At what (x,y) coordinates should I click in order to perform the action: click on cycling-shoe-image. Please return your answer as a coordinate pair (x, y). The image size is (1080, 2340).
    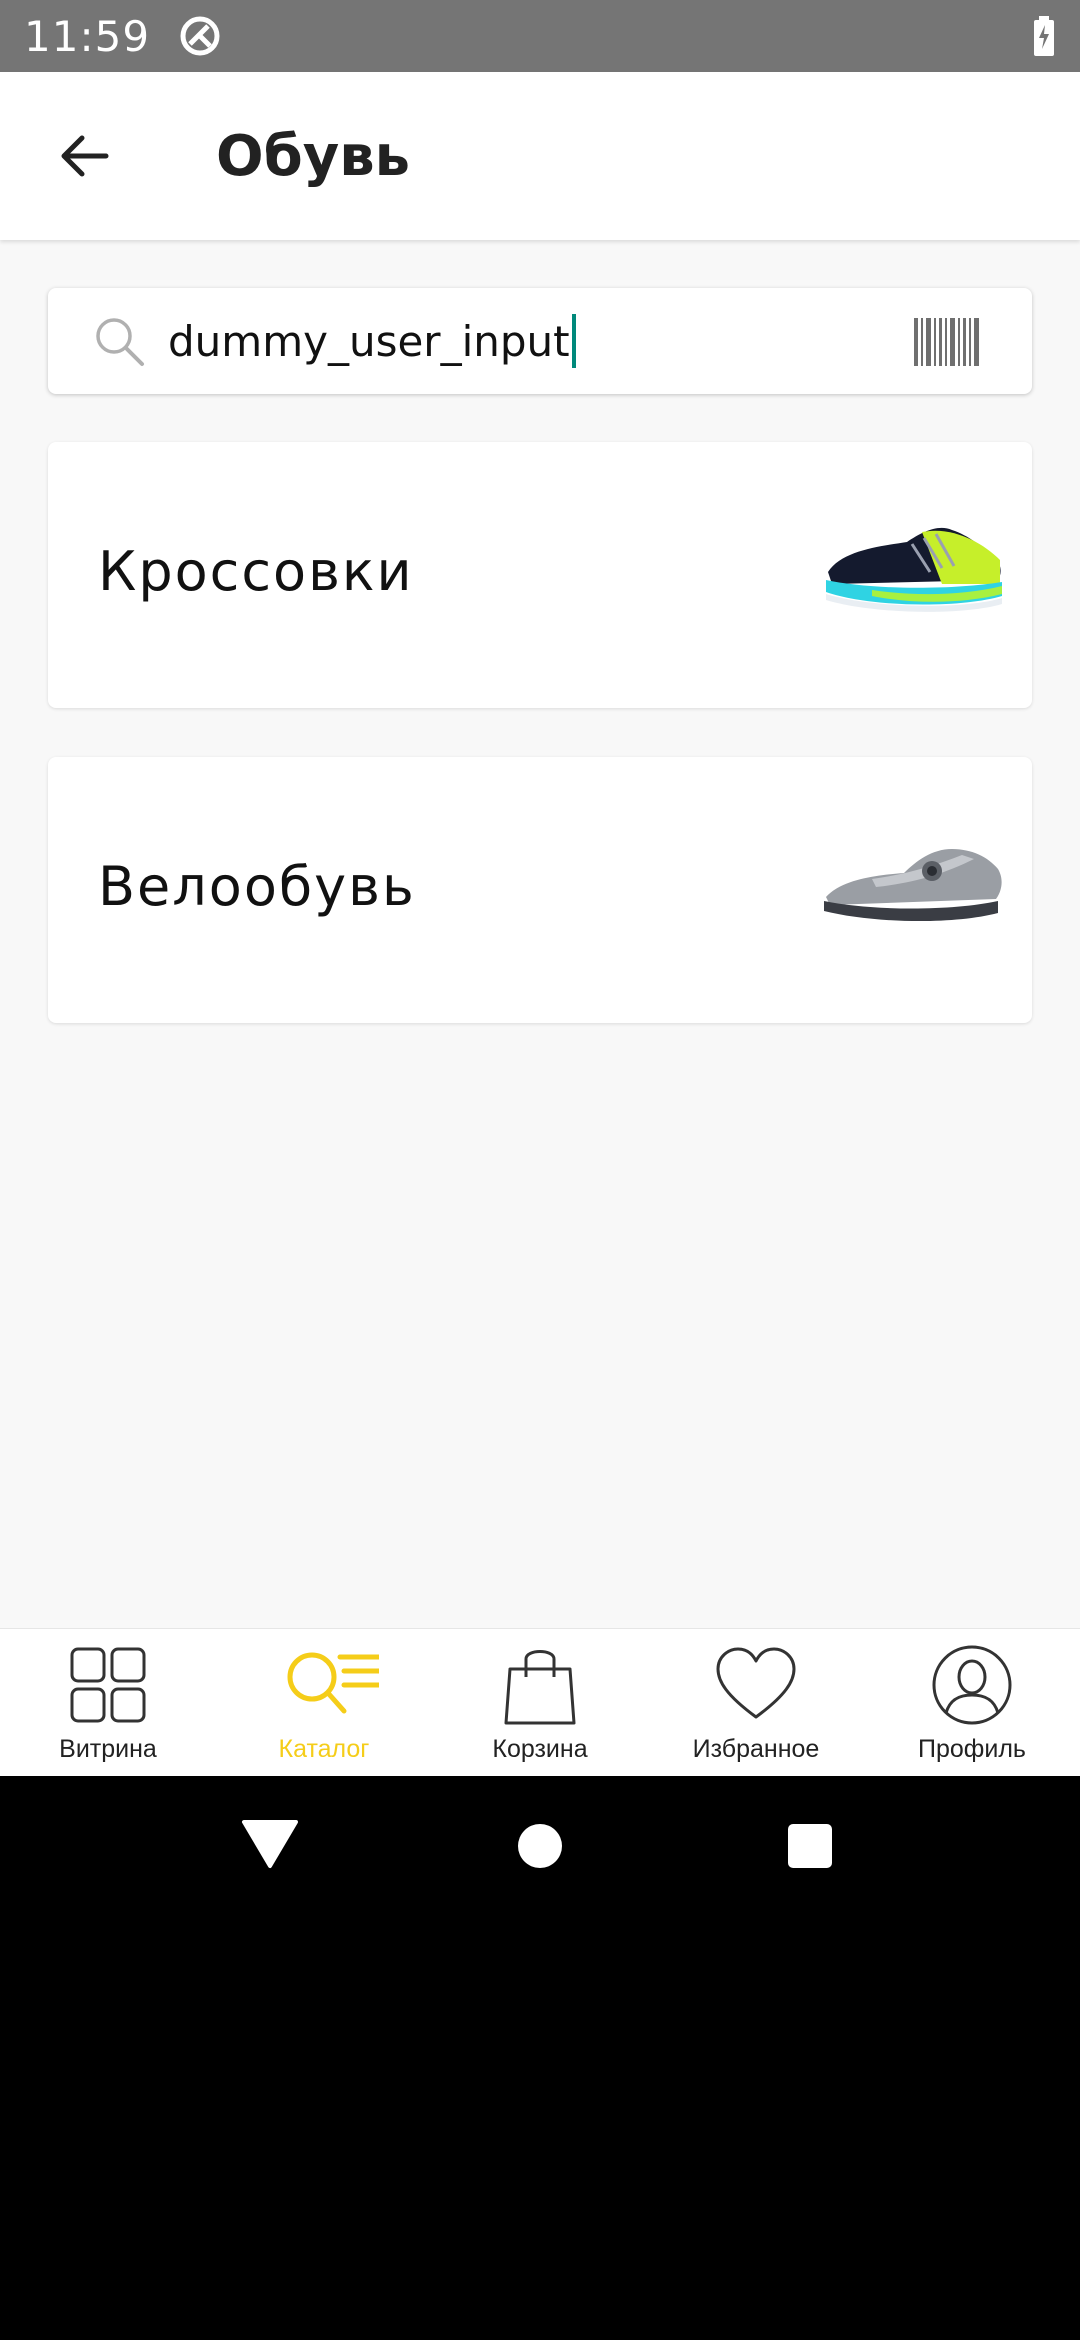
    Looking at the image, I should click on (913, 885).